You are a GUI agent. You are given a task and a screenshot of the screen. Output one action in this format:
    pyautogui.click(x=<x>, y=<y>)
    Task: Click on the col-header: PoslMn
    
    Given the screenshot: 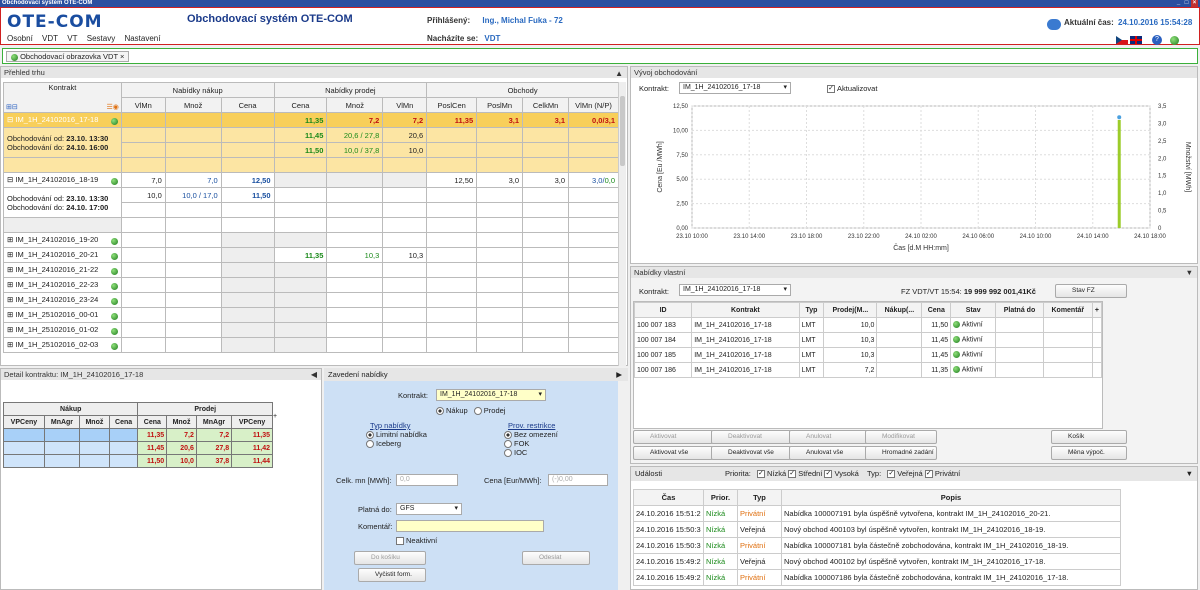 What is the action you would take?
    pyautogui.click(x=500, y=105)
    